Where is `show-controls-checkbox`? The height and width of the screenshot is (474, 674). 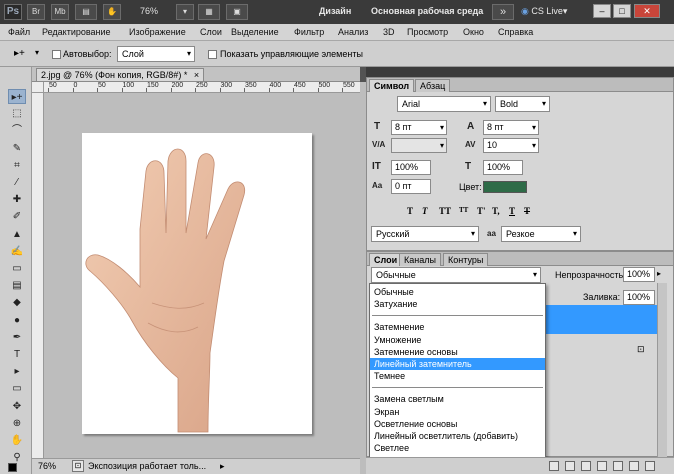 show-controls-checkbox is located at coordinates (212, 54).